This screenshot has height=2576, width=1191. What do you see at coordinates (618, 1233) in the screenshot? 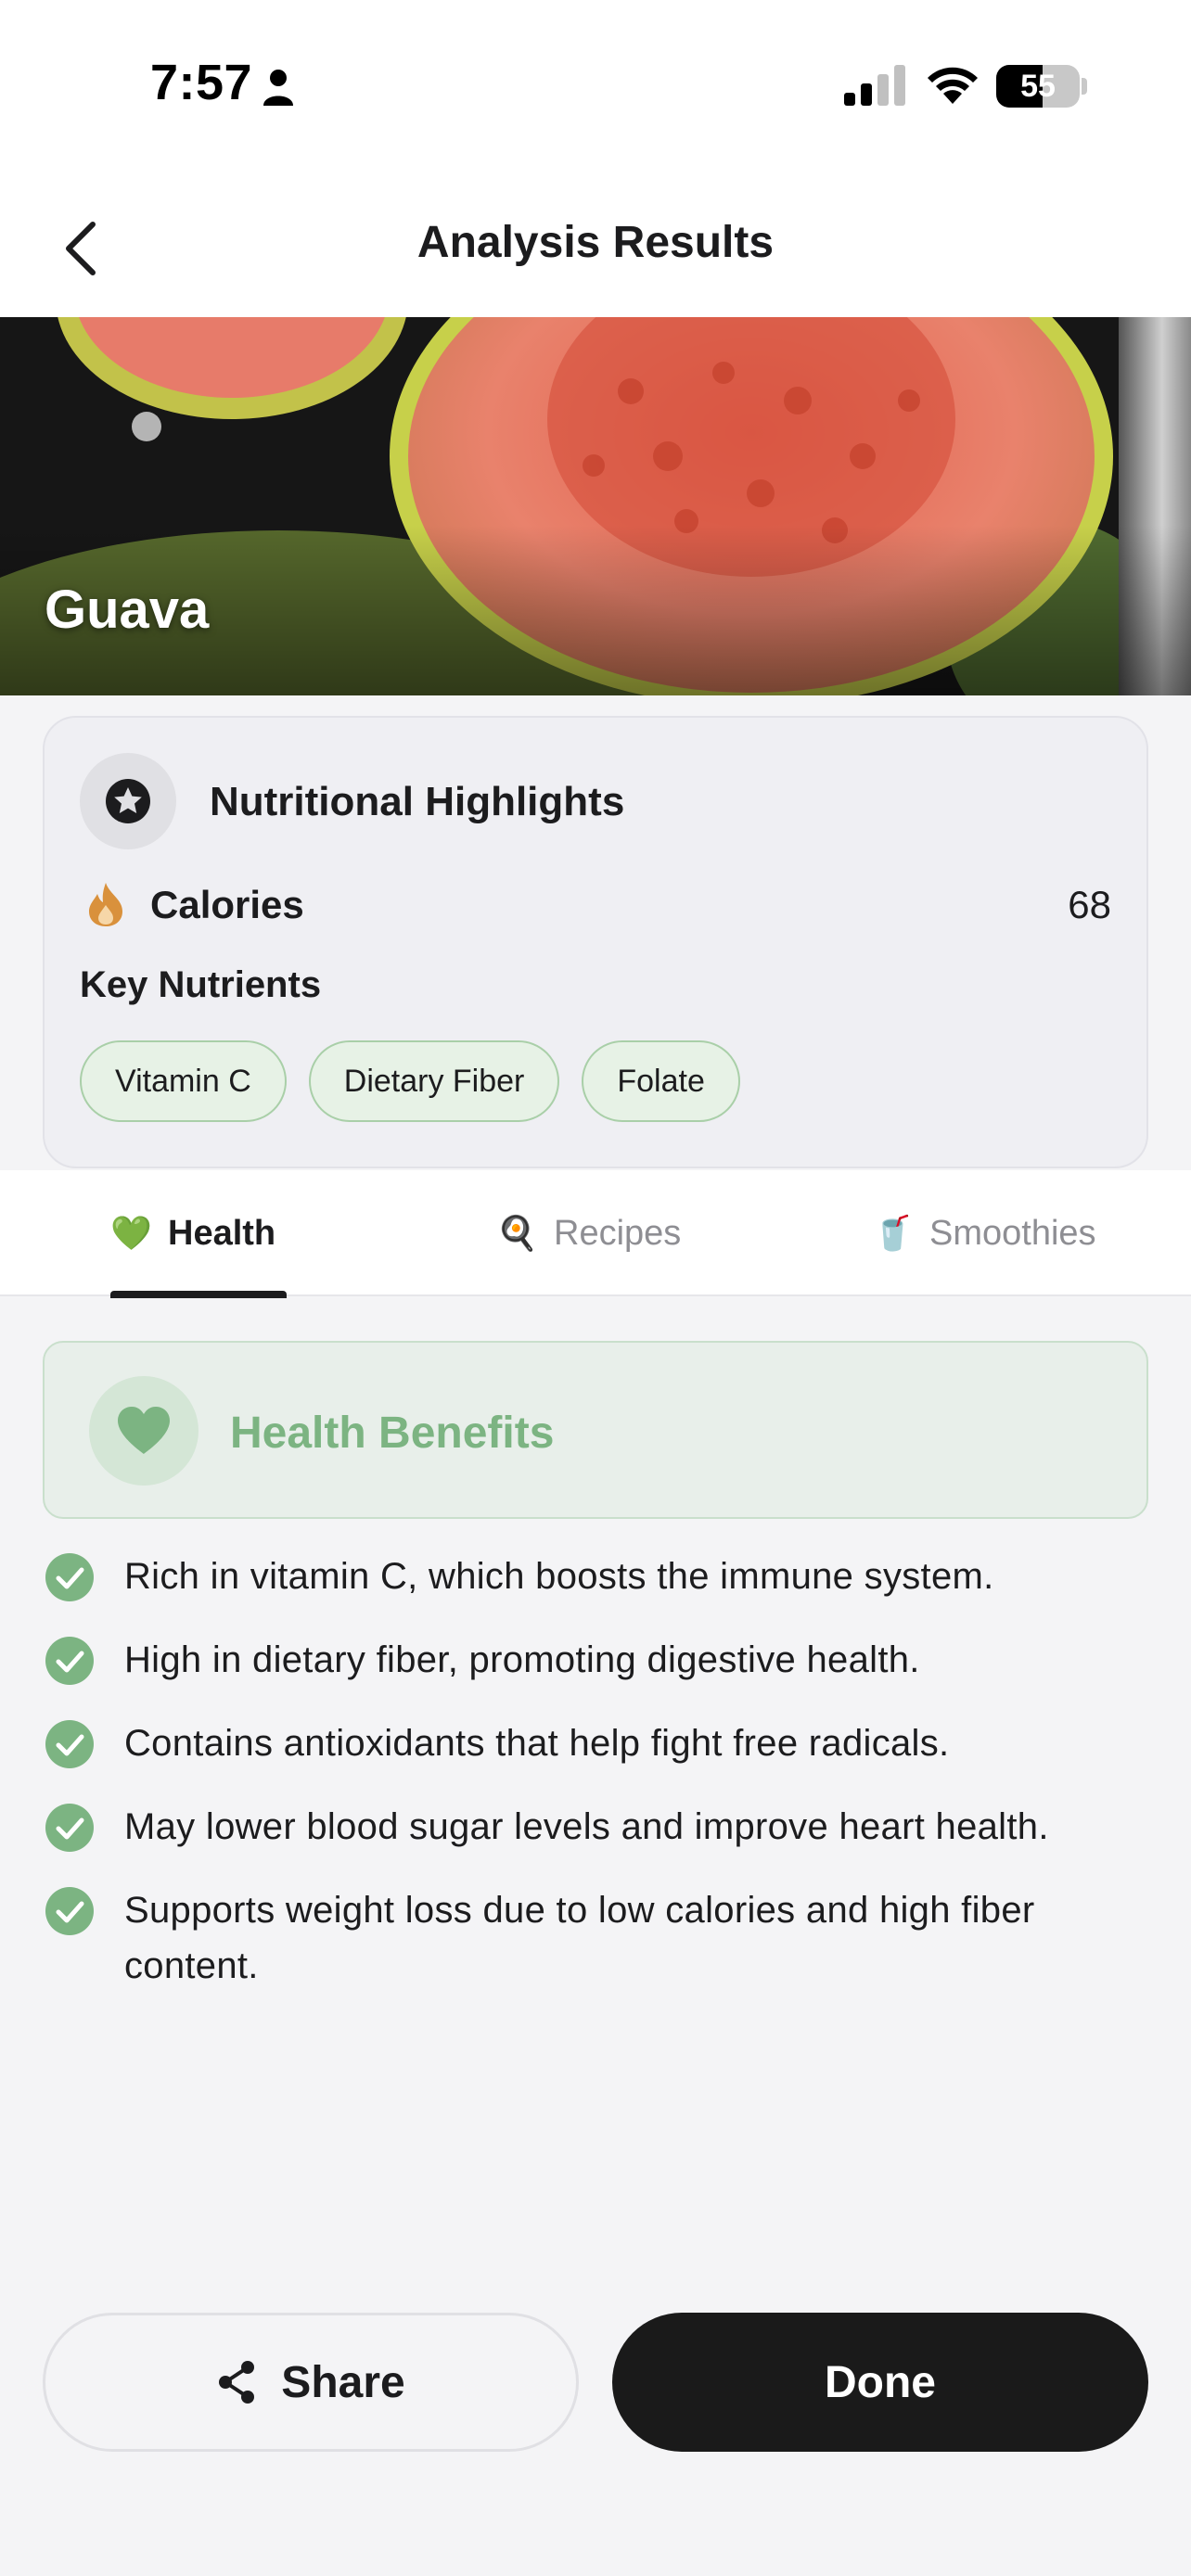
I see `tab-label: Recipes` at bounding box center [618, 1233].